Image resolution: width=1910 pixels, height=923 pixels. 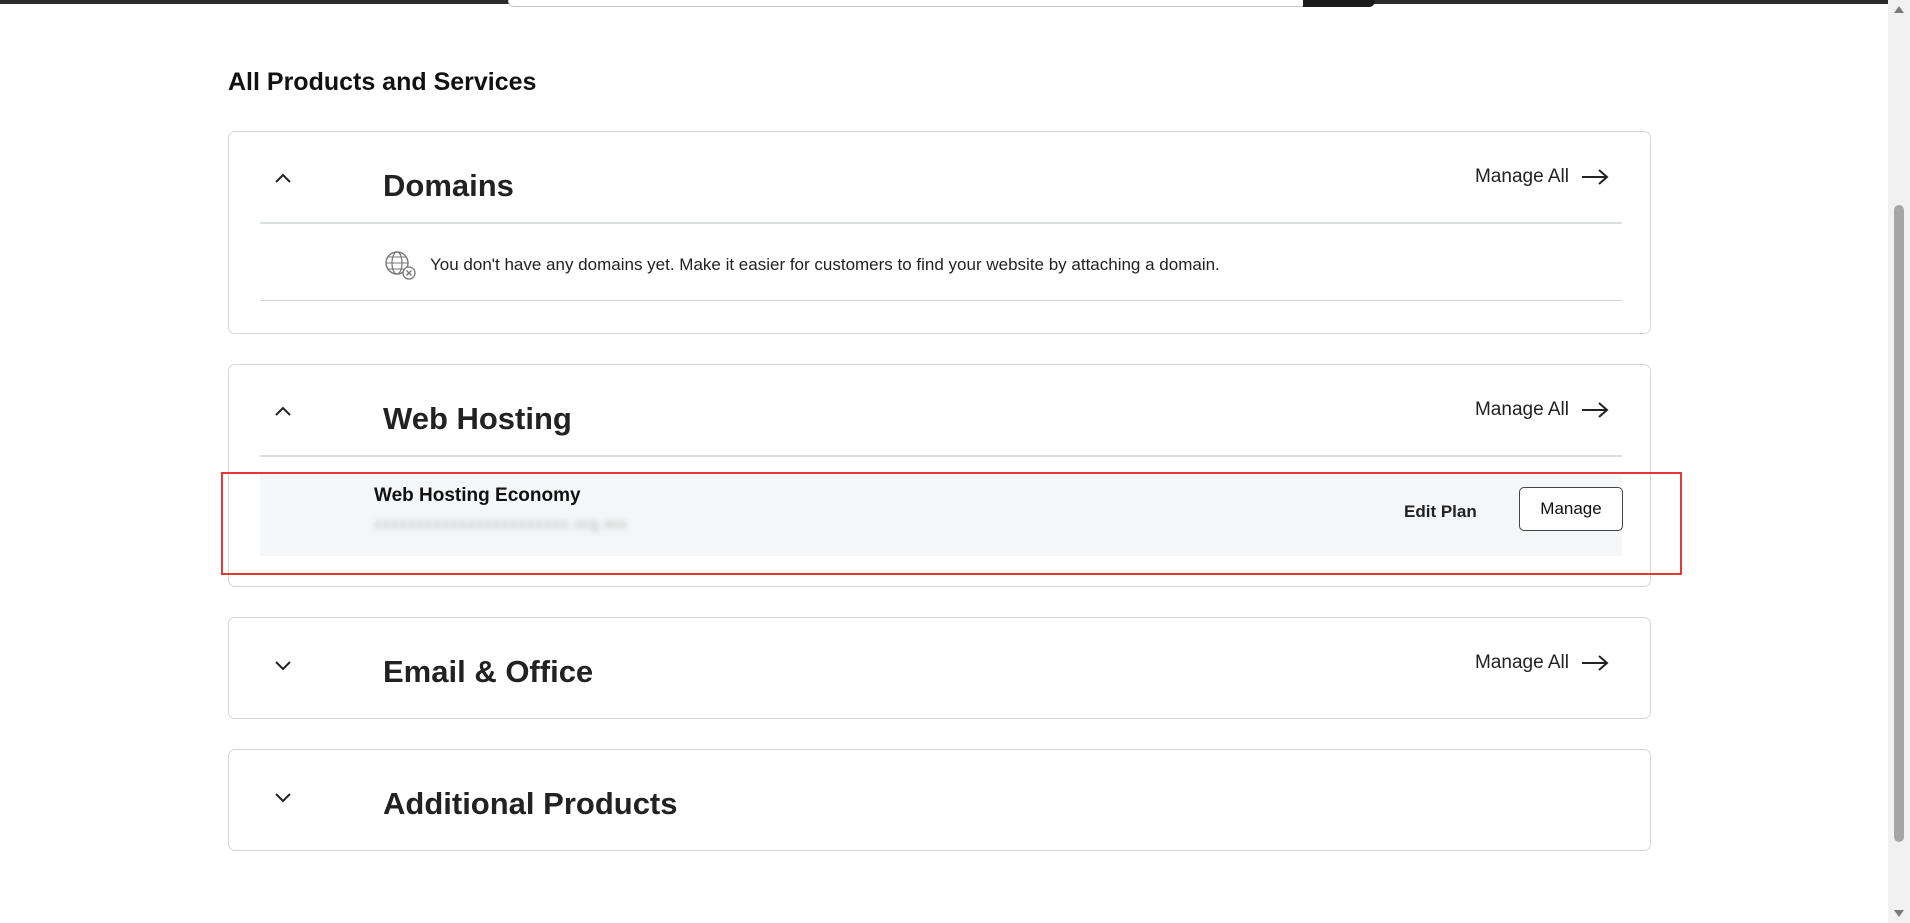 I want to click on scroll-thumb, so click(x=1899, y=523).